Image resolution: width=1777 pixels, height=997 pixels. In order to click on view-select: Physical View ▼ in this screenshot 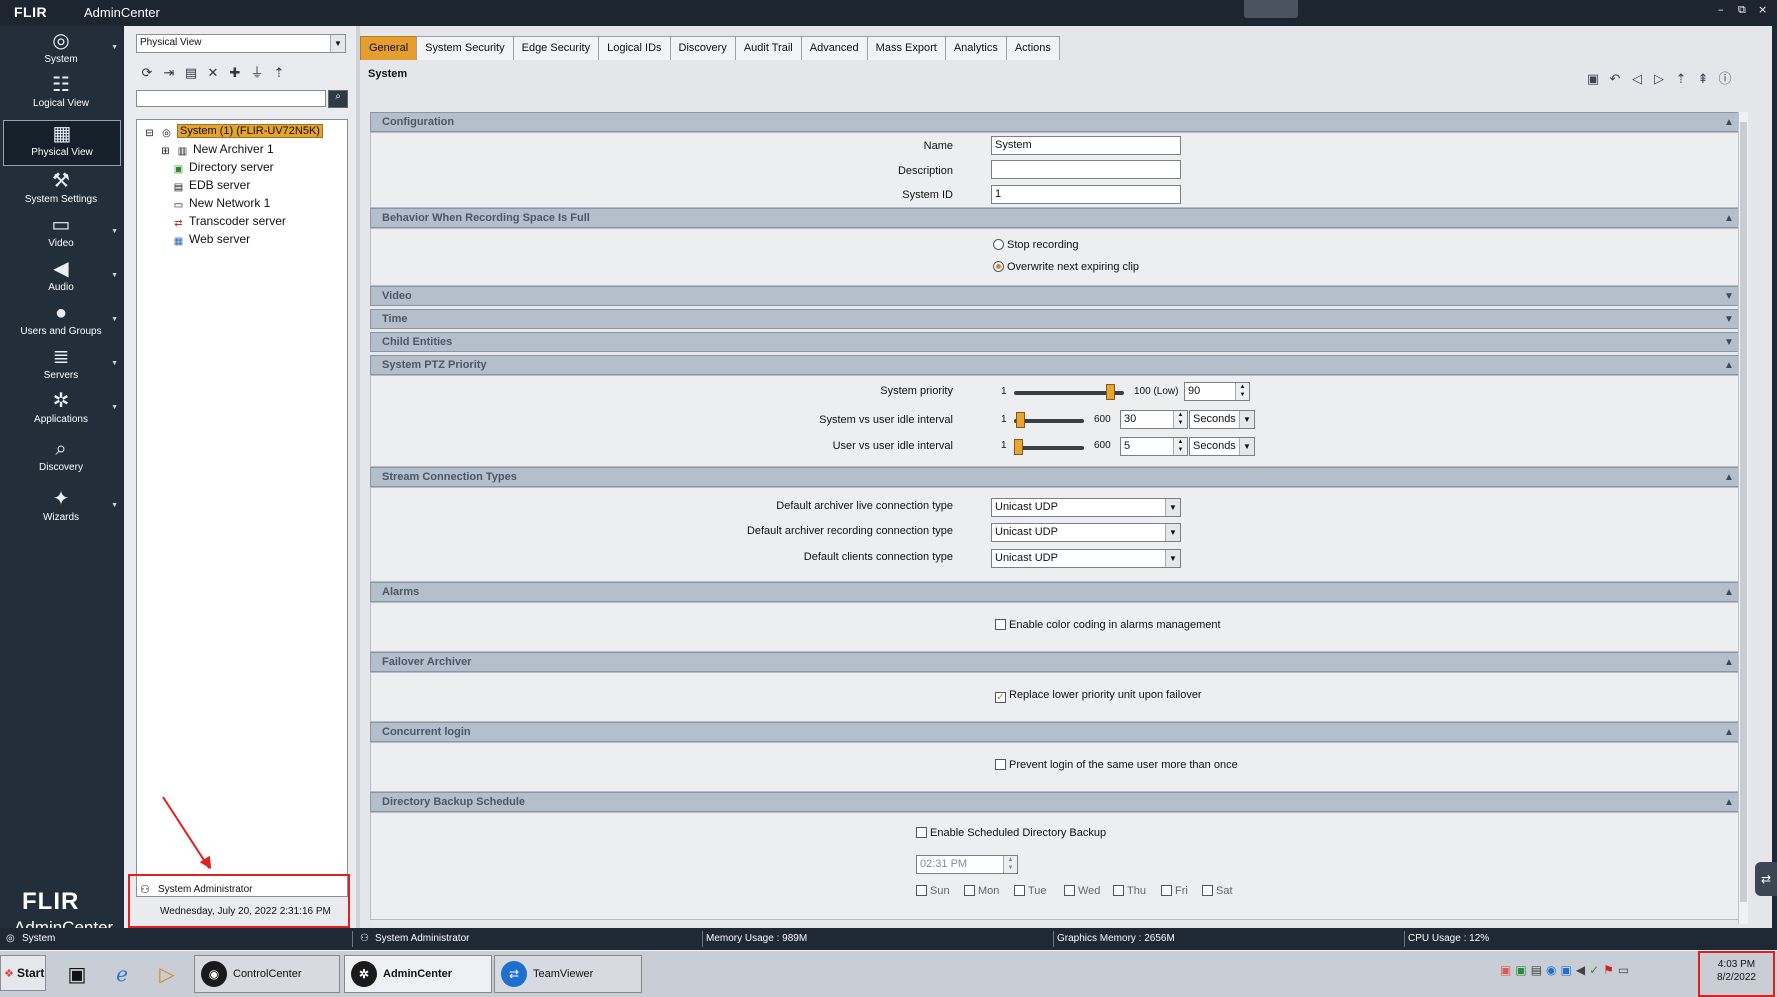, I will do `click(241, 43)`.